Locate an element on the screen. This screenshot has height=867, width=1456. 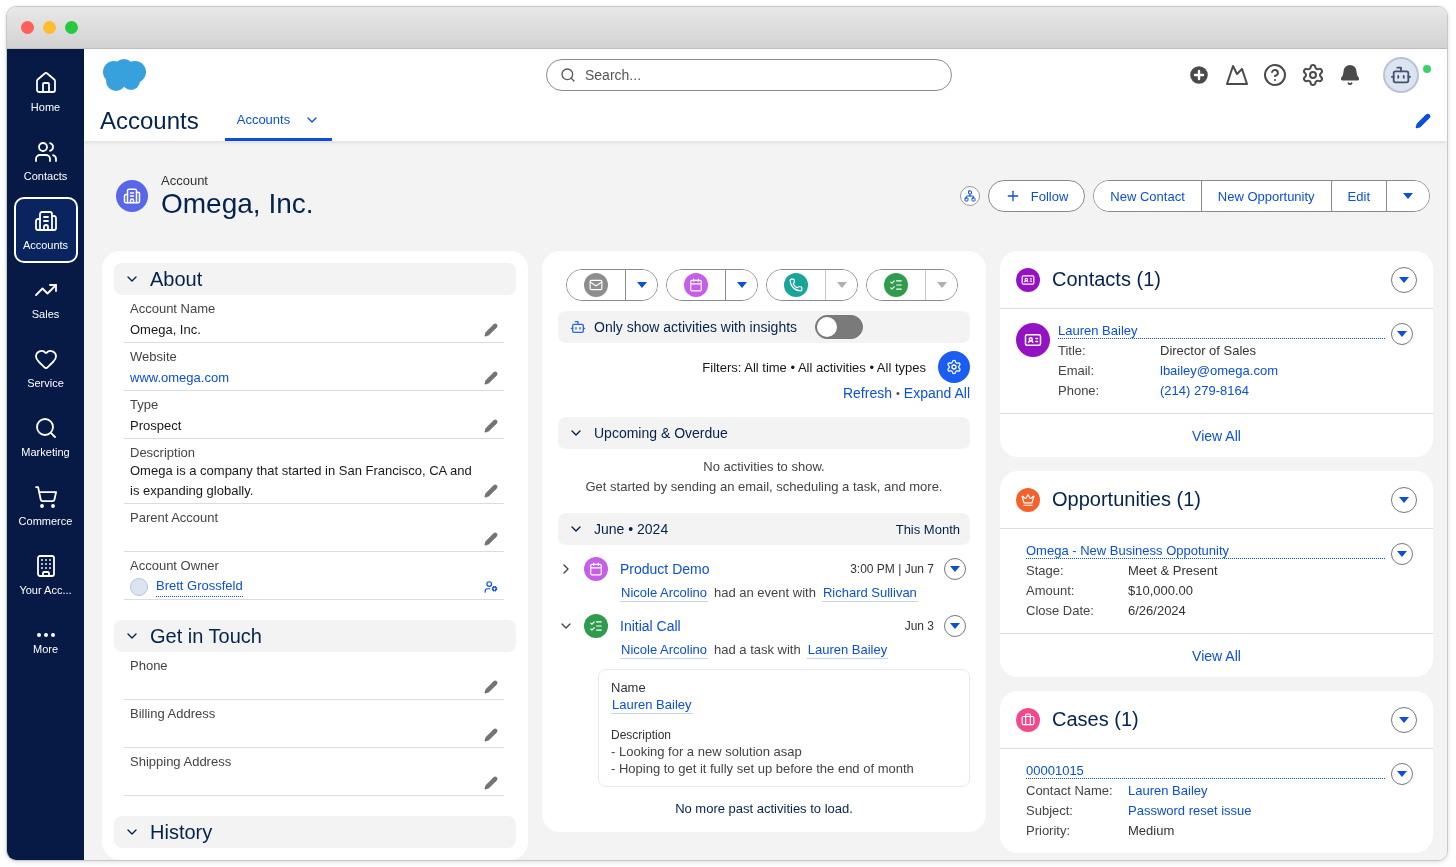
sidebar-item: Sales is located at coordinates (45, 299).